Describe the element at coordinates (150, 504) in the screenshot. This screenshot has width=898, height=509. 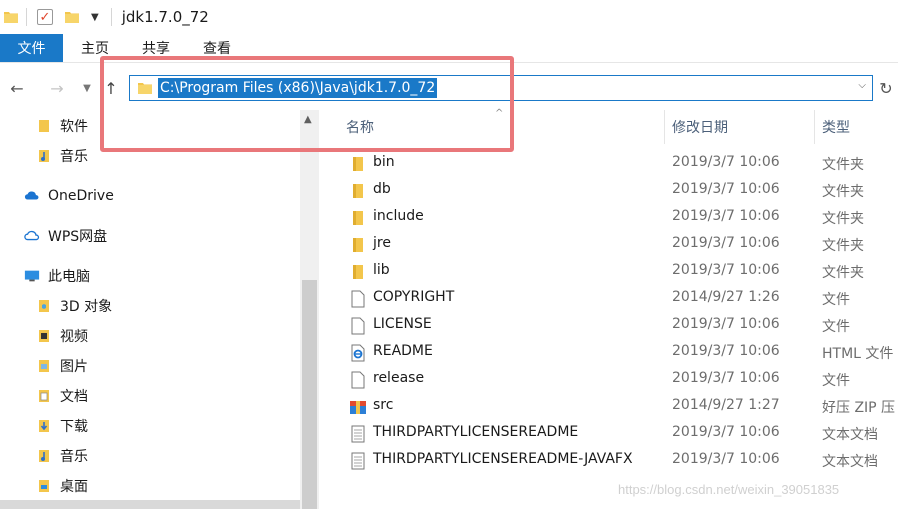
I see `sidebar-horizontal-scrollbar` at that location.